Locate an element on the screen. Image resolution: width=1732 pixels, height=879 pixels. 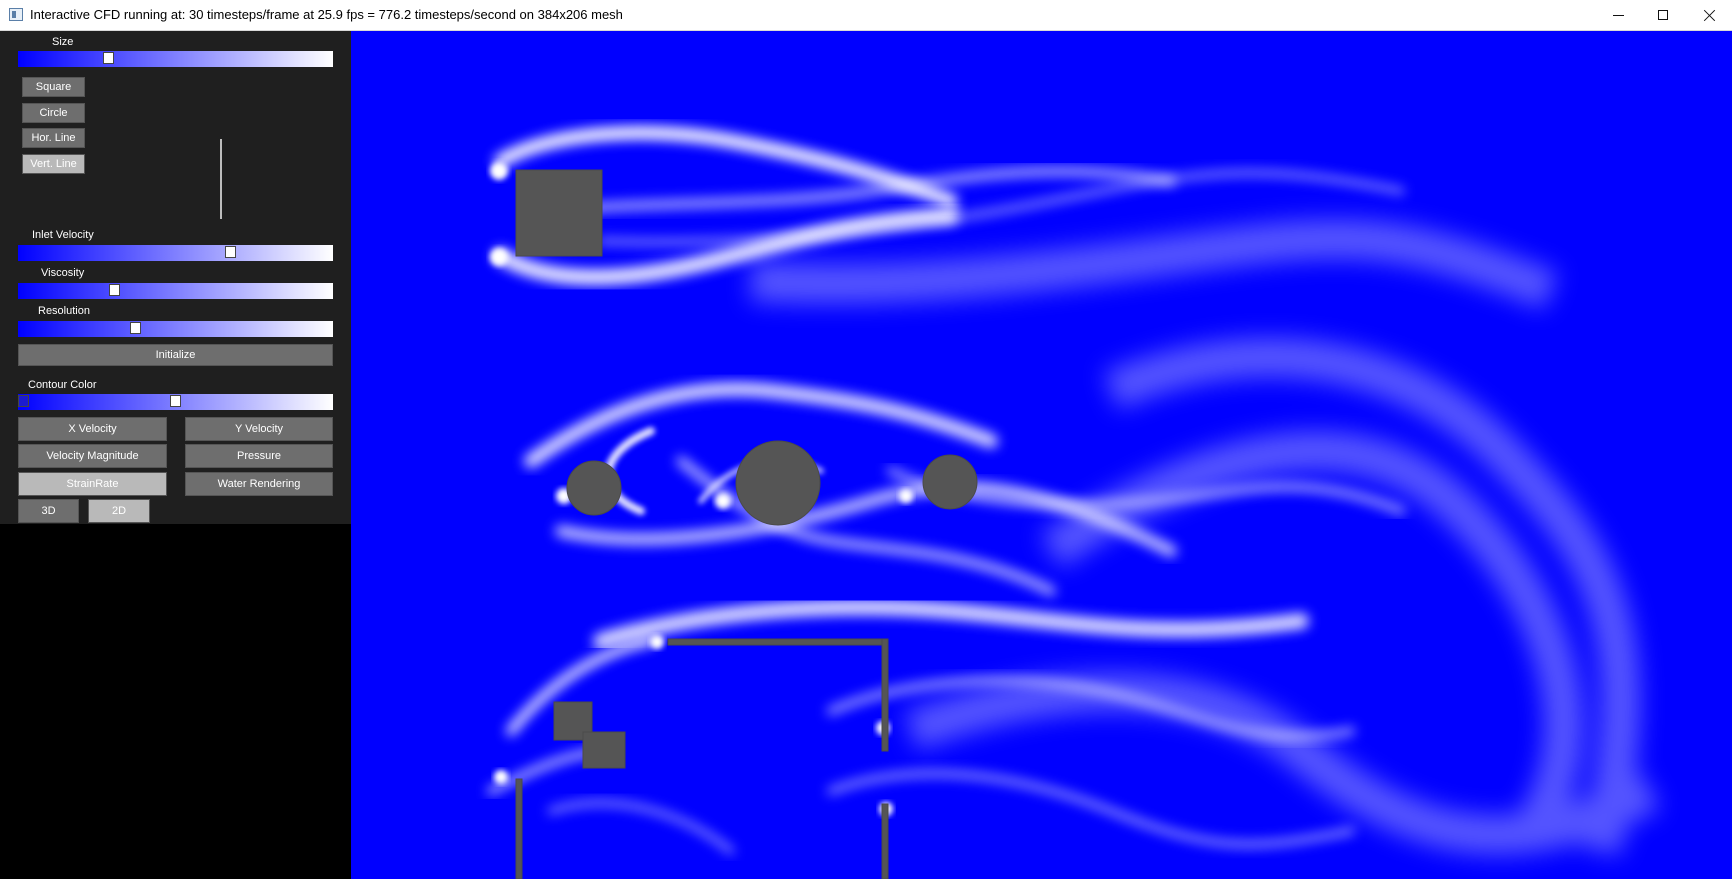
inlet-velocity-label: Inlet Velocity is located at coordinates (63, 235).